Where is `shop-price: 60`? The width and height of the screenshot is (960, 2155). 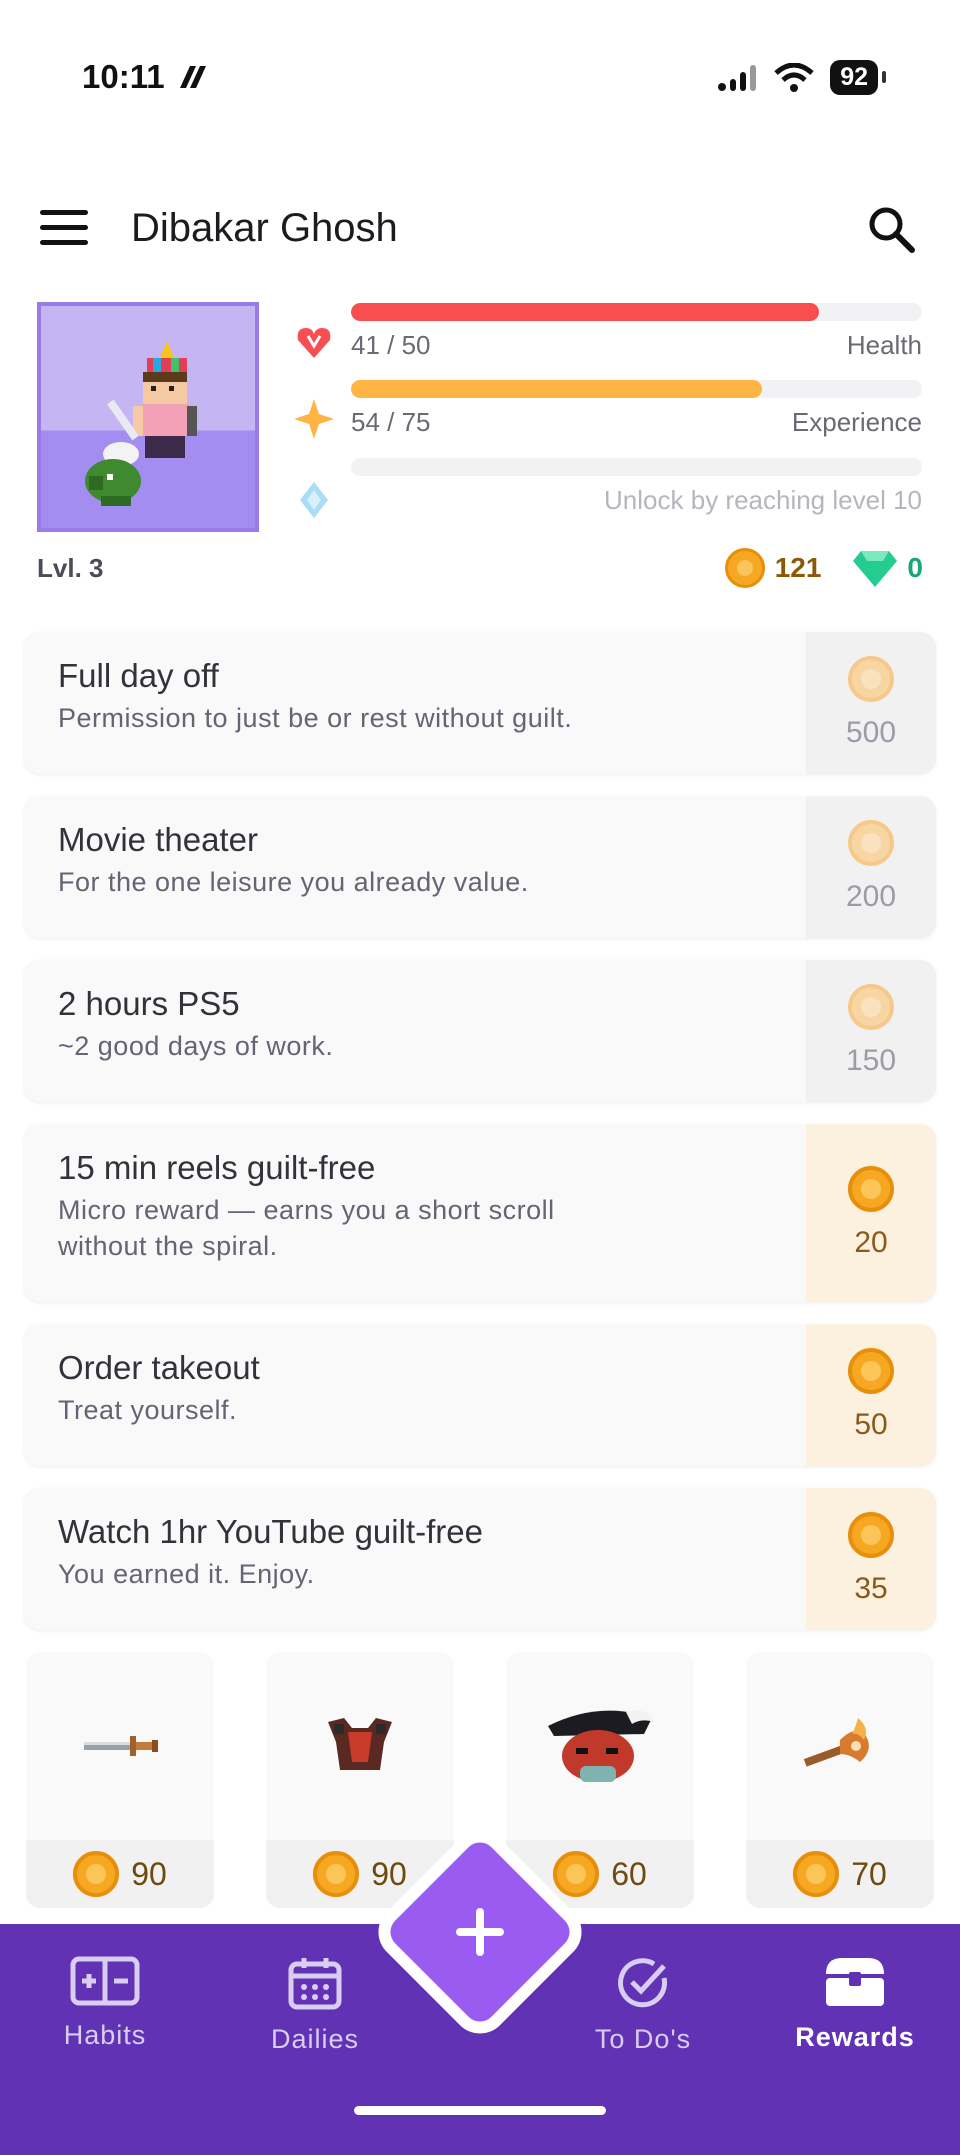
shop-price: 60 is located at coordinates (629, 1873).